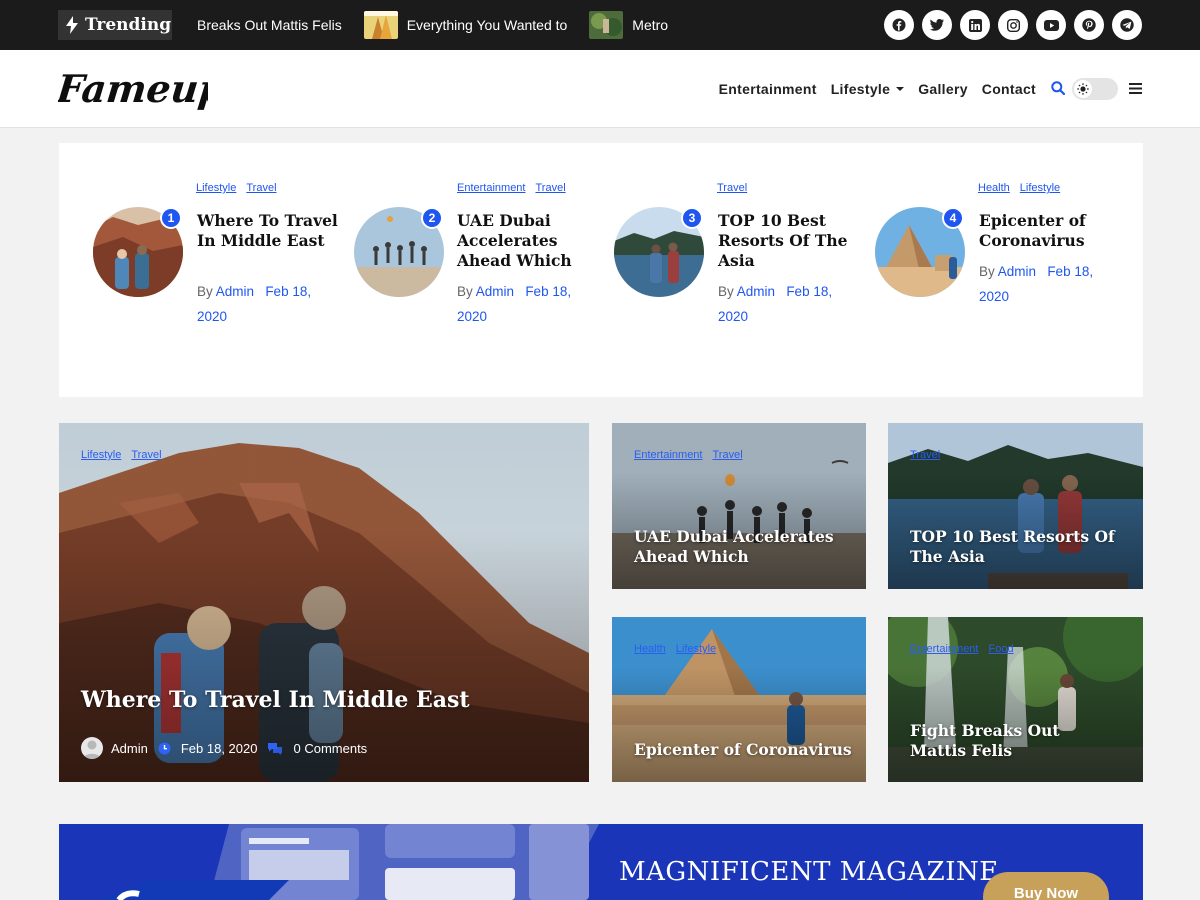 Image resolution: width=1200 pixels, height=900 pixels. Describe the element at coordinates (133, 88) in the screenshot. I see `svg-text: Fameup` at that location.